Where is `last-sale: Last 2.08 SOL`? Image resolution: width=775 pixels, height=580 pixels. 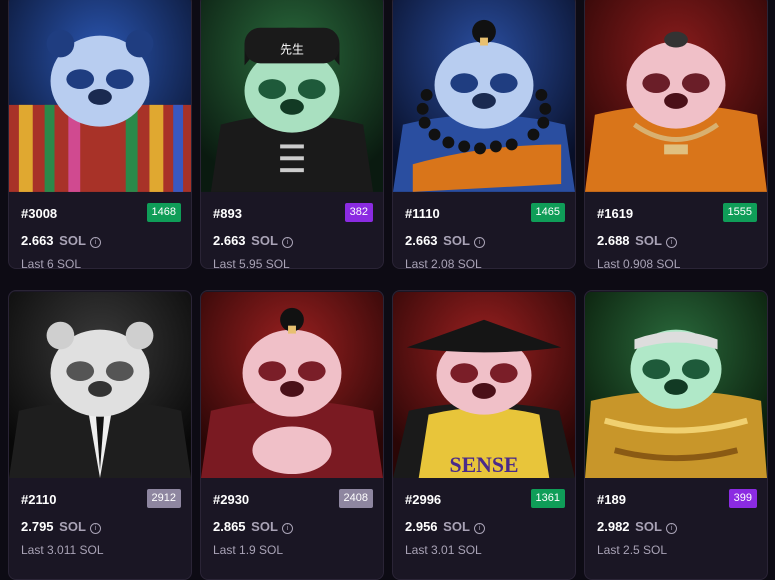 last-sale: Last 2.08 SOL is located at coordinates (443, 263).